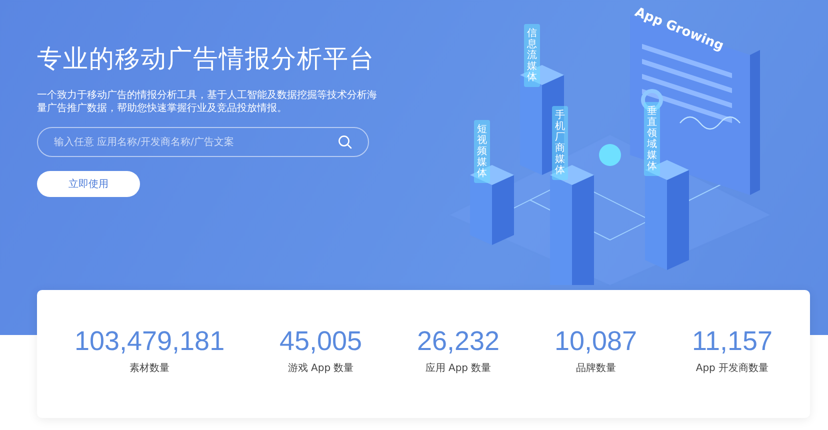 The width and height of the screenshot is (828, 430). What do you see at coordinates (321, 368) in the screenshot?
I see `stat-label: 游戏 App 数量` at bounding box center [321, 368].